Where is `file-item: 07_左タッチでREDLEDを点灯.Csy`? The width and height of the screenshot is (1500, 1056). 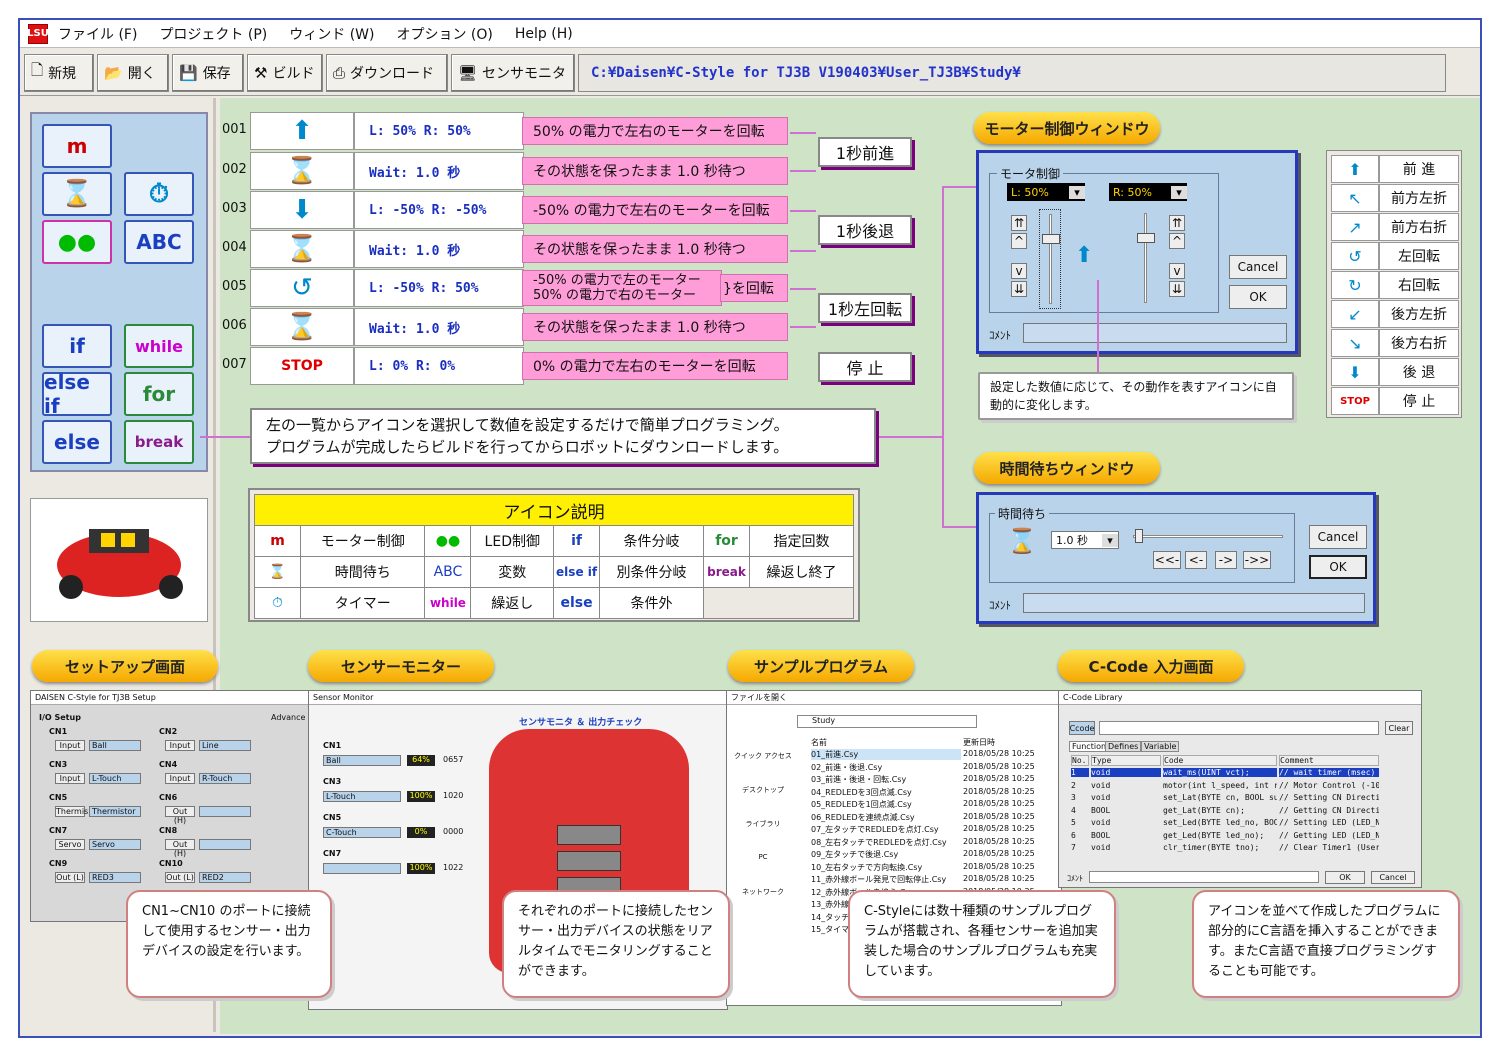
file-item: 07_左タッチでREDLEDを点灯.Csy is located at coordinates (886, 829).